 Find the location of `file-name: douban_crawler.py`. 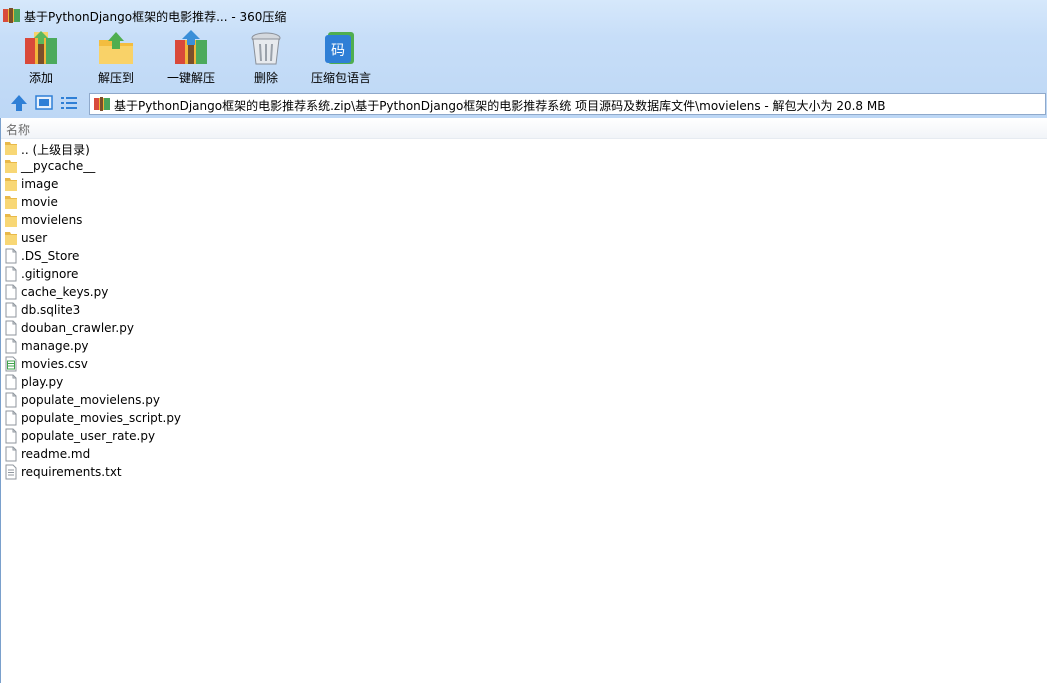

file-name: douban_crawler.py is located at coordinates (77, 328).